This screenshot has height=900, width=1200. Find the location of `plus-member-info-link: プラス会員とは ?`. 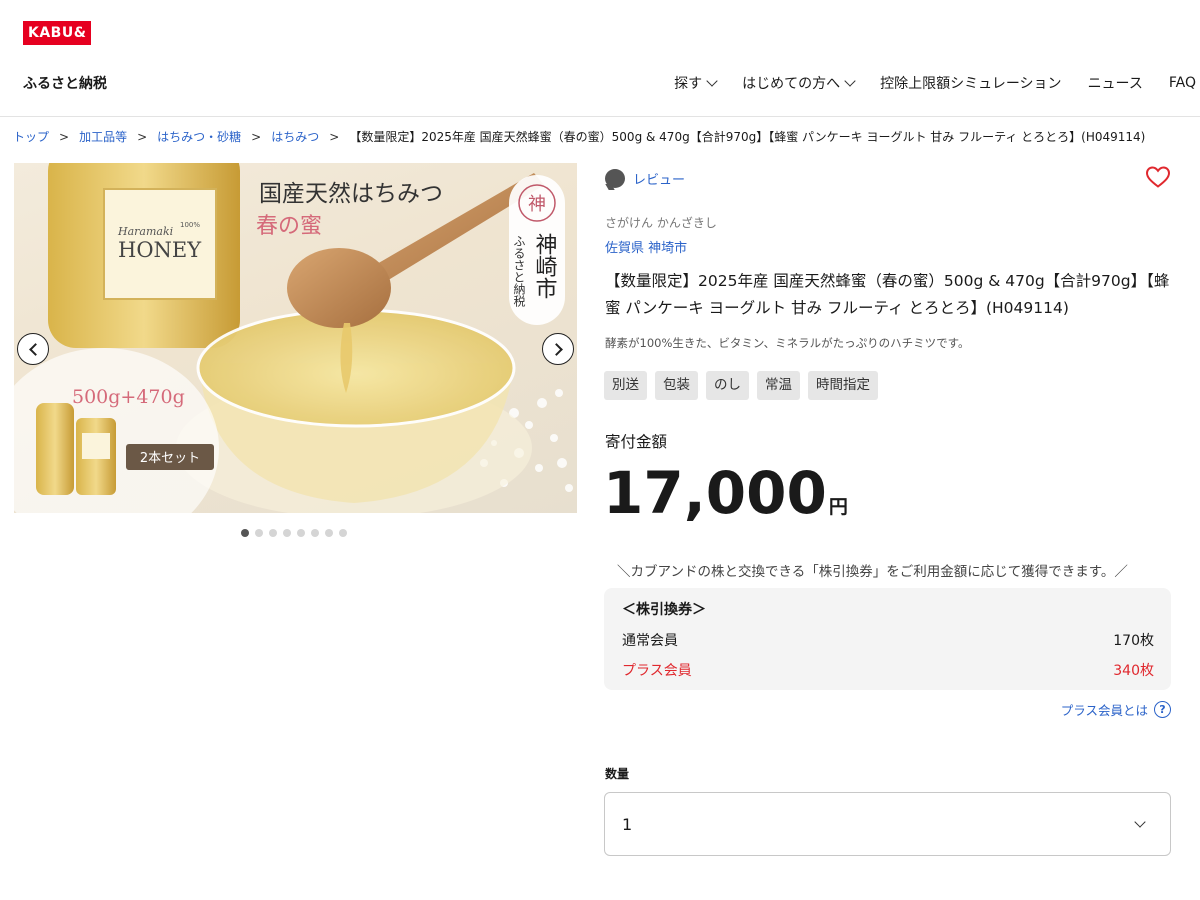

plus-member-info-link: プラス会員とは ? is located at coordinates (1116, 709).